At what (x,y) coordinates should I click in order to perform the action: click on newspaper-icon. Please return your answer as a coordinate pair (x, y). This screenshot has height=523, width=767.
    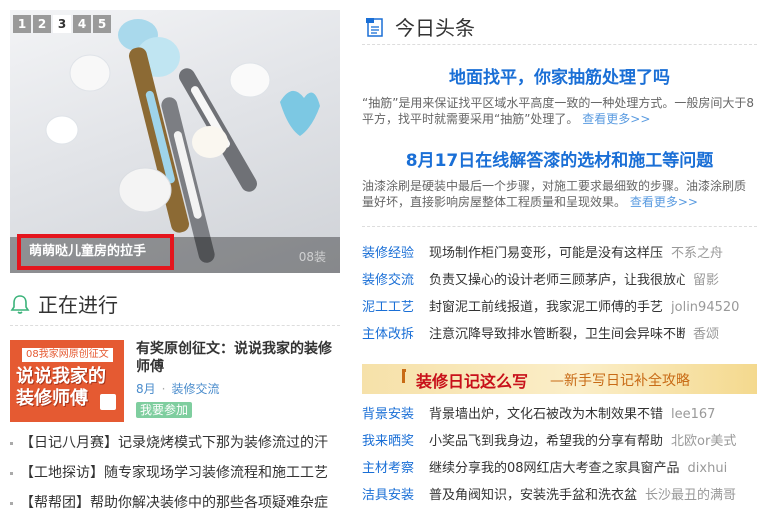
    Looking at the image, I should click on (374, 27).